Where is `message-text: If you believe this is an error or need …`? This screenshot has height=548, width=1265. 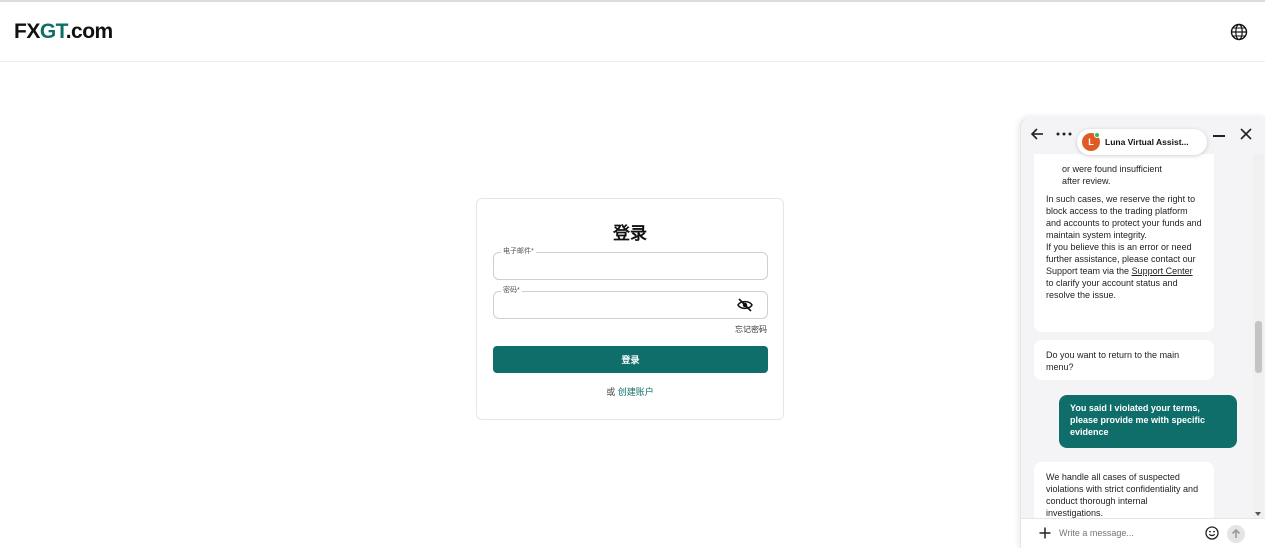
message-text: If you believe this is an error or need … is located at coordinates (1124, 271).